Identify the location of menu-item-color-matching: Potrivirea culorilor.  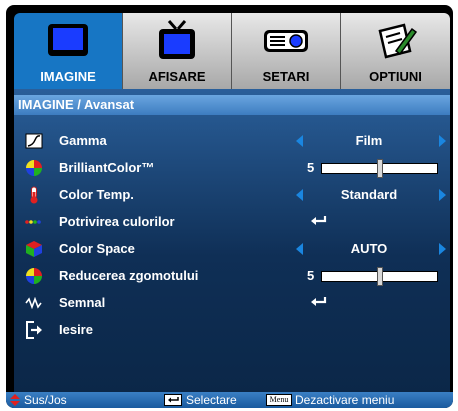
(232, 222).